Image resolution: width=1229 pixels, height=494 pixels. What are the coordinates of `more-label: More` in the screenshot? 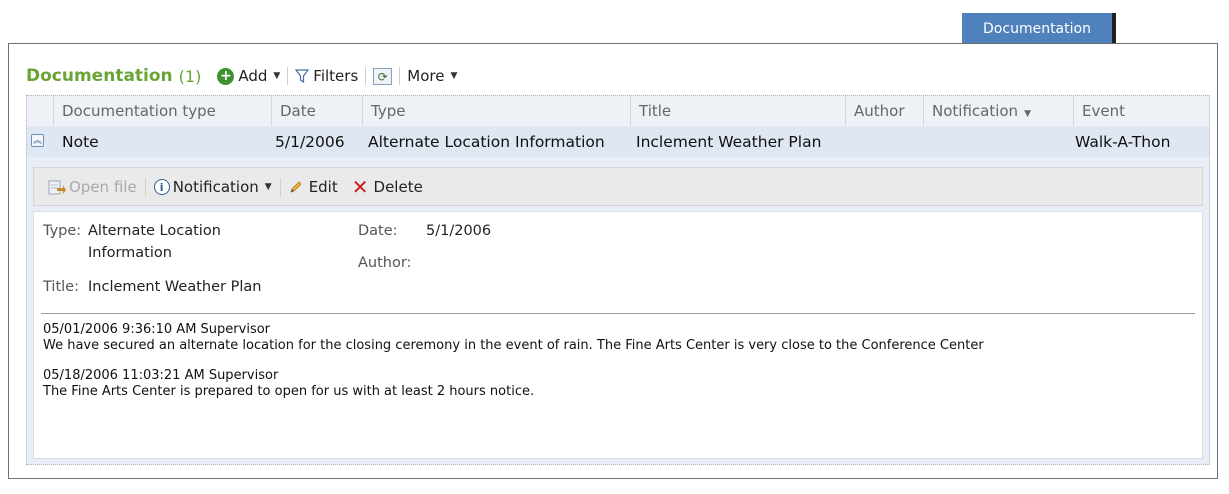 It's located at (426, 76).